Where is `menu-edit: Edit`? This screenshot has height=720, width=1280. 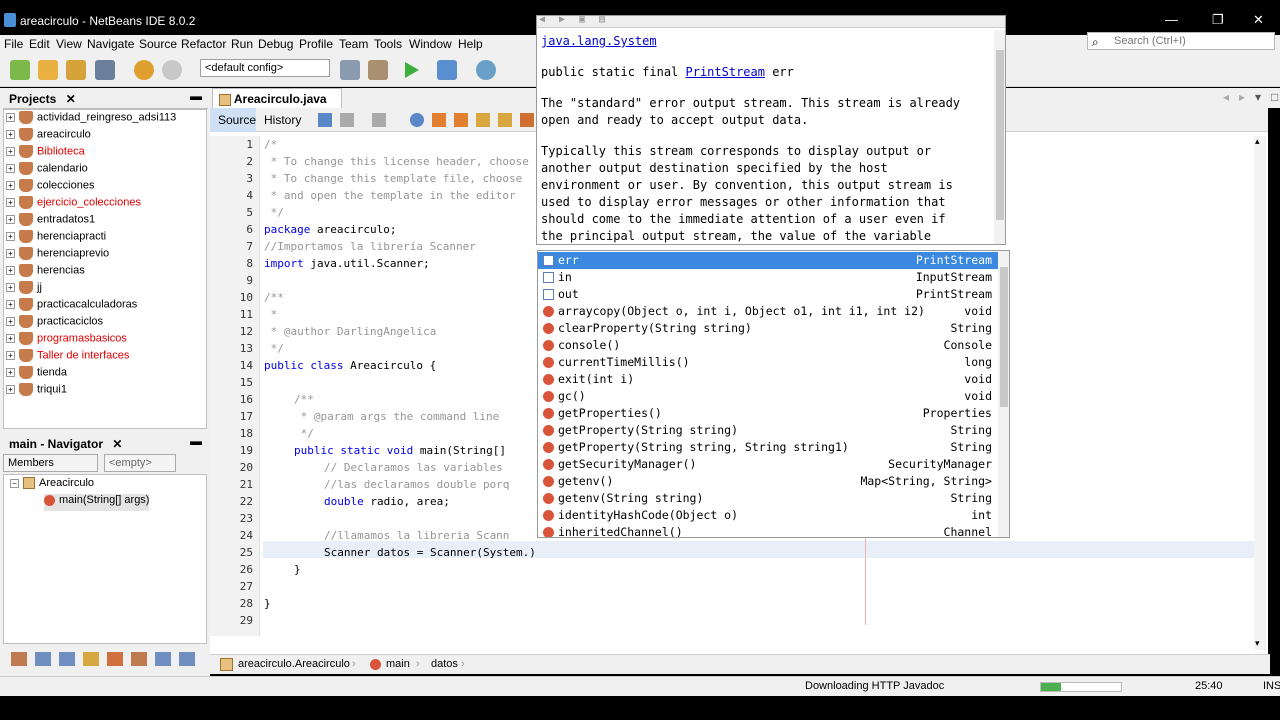 menu-edit: Edit is located at coordinates (39, 44).